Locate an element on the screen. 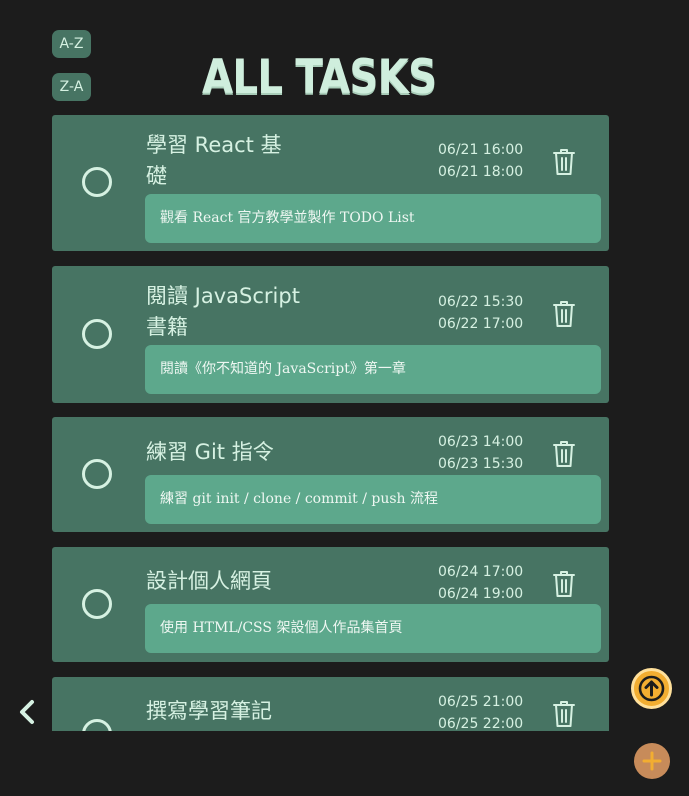 This screenshot has width=689, height=796. task-name-line: 練習 Git 指令 is located at coordinates (210, 452).